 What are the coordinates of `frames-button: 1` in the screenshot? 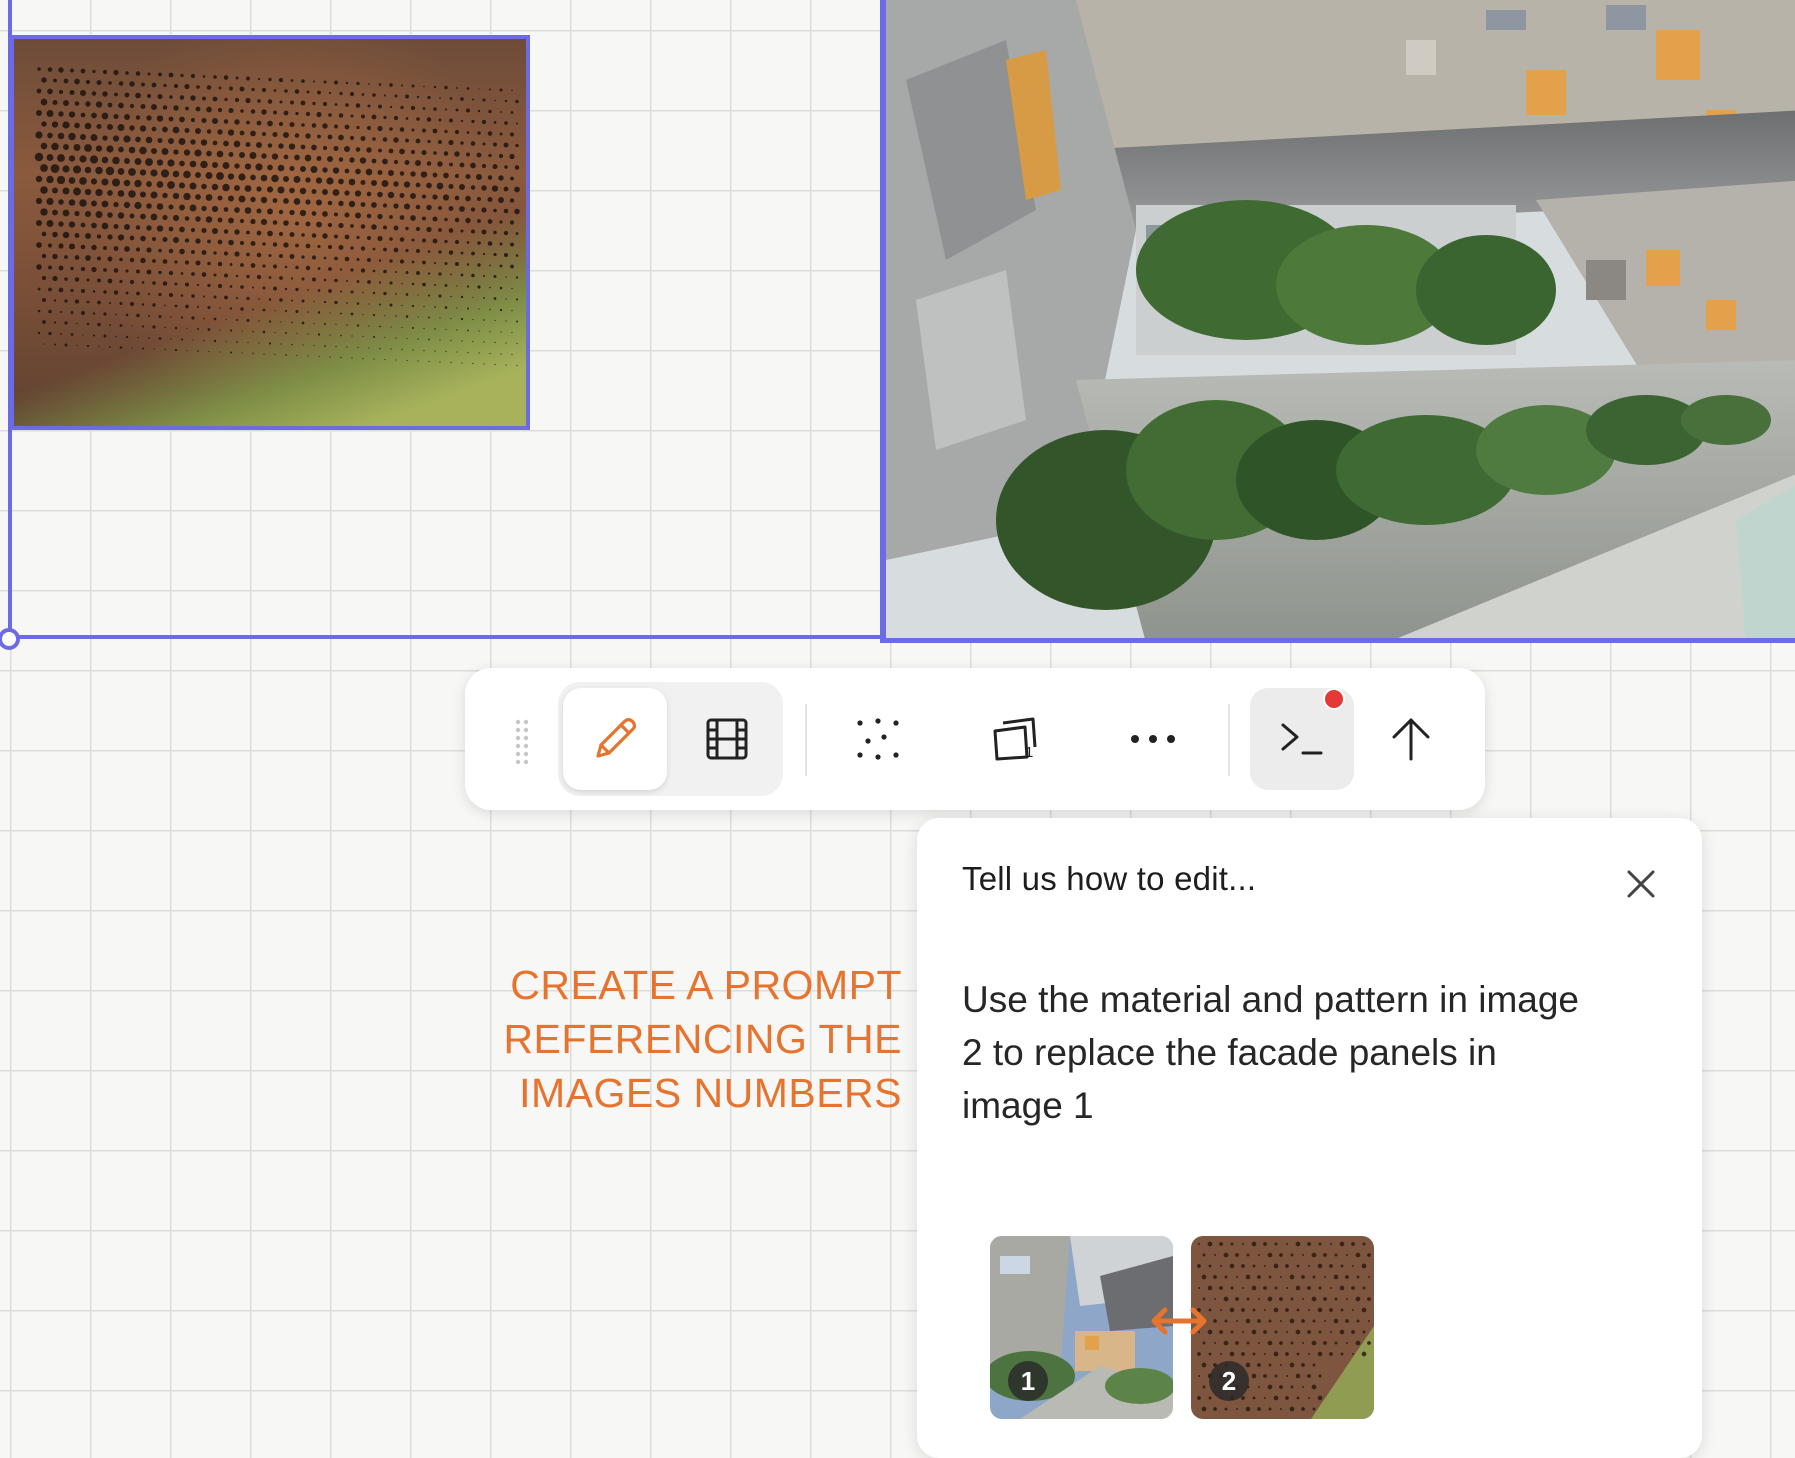 It's located at (1015, 739).